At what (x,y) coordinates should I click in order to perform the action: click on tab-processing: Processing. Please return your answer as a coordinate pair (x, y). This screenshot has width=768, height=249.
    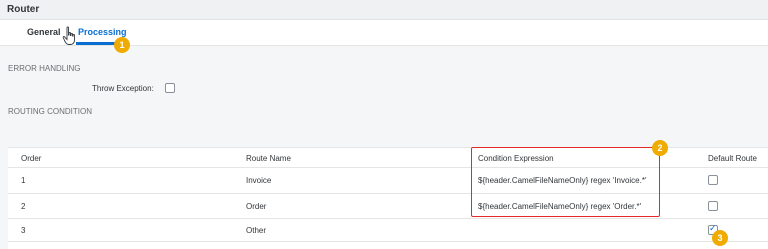
    Looking at the image, I should click on (102, 32).